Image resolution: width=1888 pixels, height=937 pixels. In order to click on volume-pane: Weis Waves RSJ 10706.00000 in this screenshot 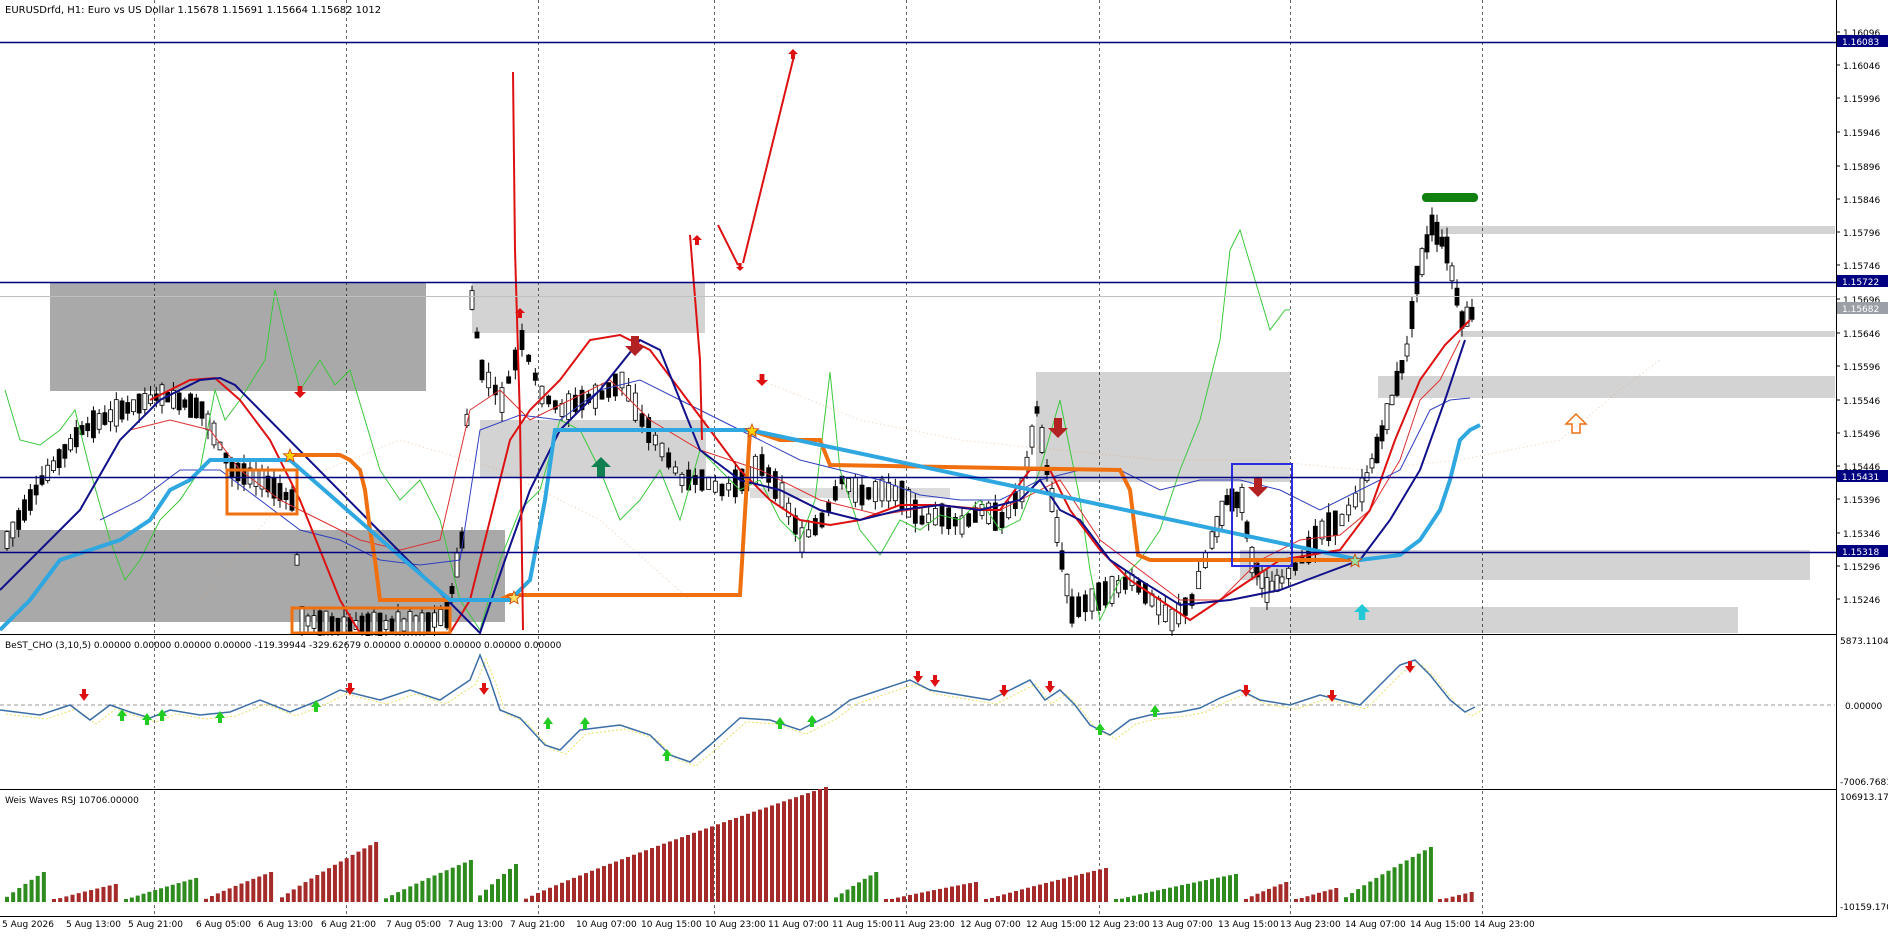, I will do `click(917, 851)`.